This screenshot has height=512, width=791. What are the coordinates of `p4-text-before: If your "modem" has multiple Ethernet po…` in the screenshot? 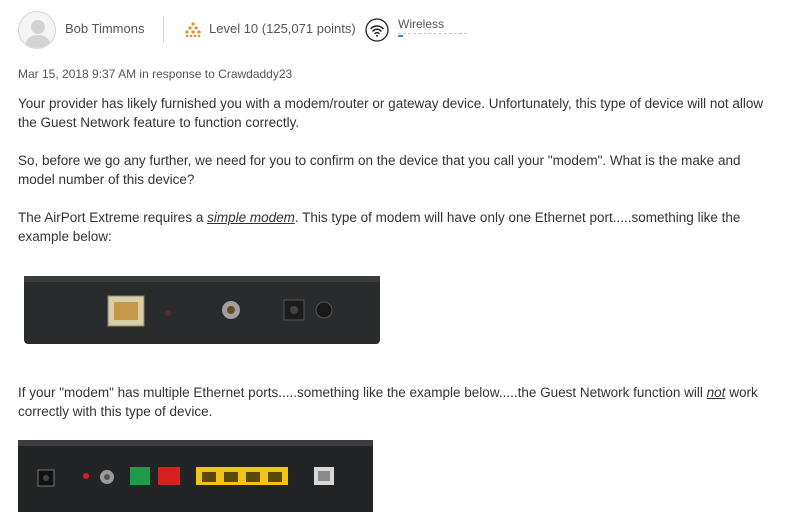 It's located at (362, 392).